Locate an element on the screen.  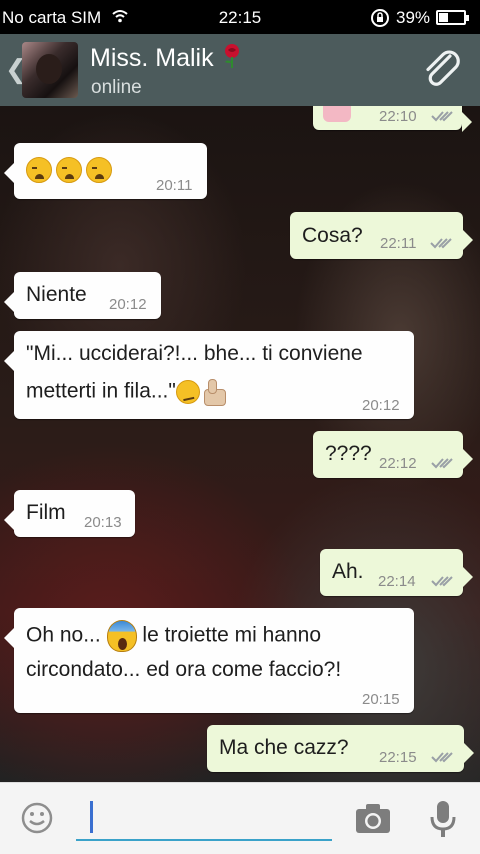
contact-name: Miss. Malik is located at coordinates (166, 58).